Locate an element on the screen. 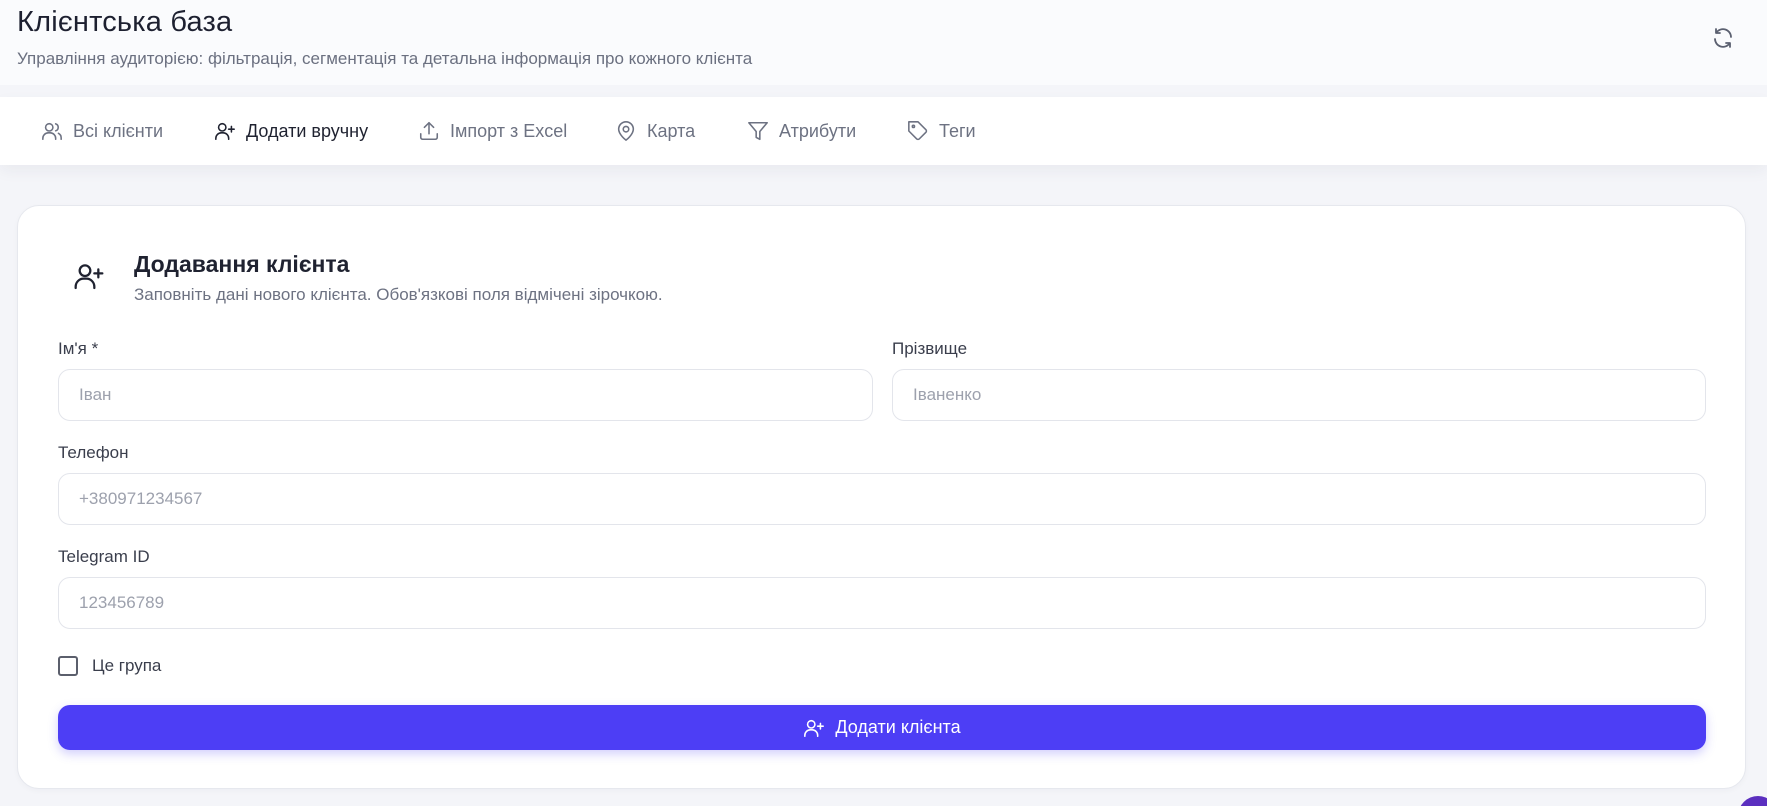 This screenshot has width=1767, height=806. phone-input is located at coordinates (882, 499).